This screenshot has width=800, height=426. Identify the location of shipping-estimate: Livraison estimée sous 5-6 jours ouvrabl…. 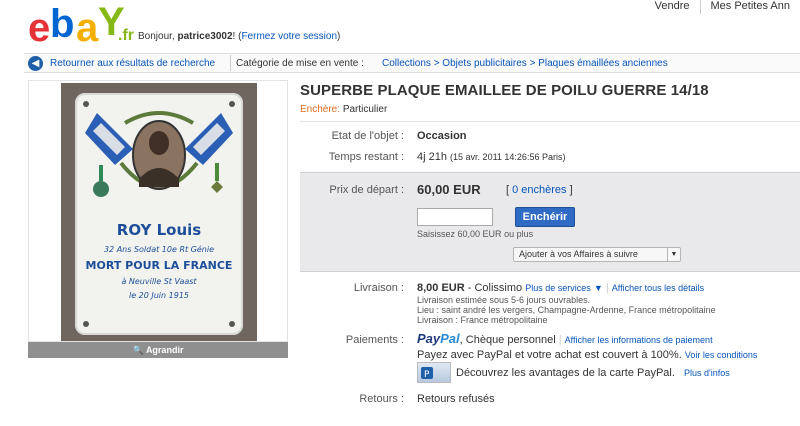
(504, 300).